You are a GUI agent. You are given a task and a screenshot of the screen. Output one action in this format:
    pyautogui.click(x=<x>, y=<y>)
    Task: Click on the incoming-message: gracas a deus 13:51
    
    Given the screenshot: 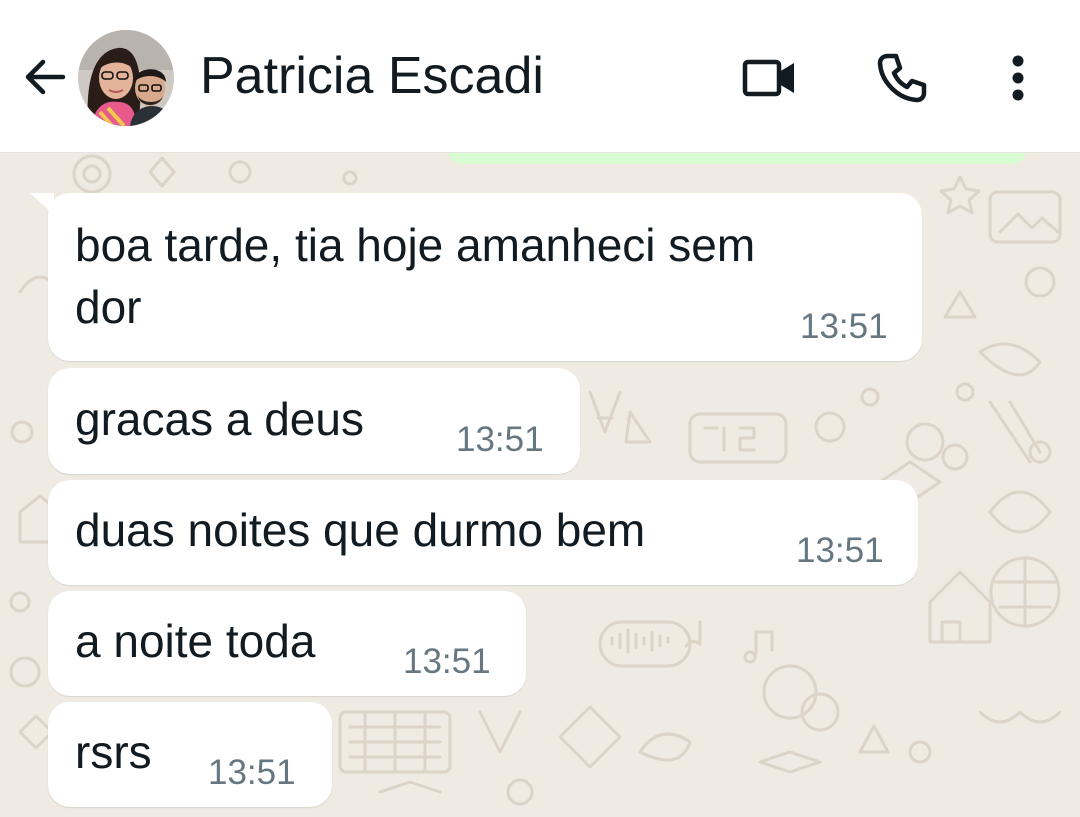 What is the action you would take?
    pyautogui.click(x=314, y=421)
    